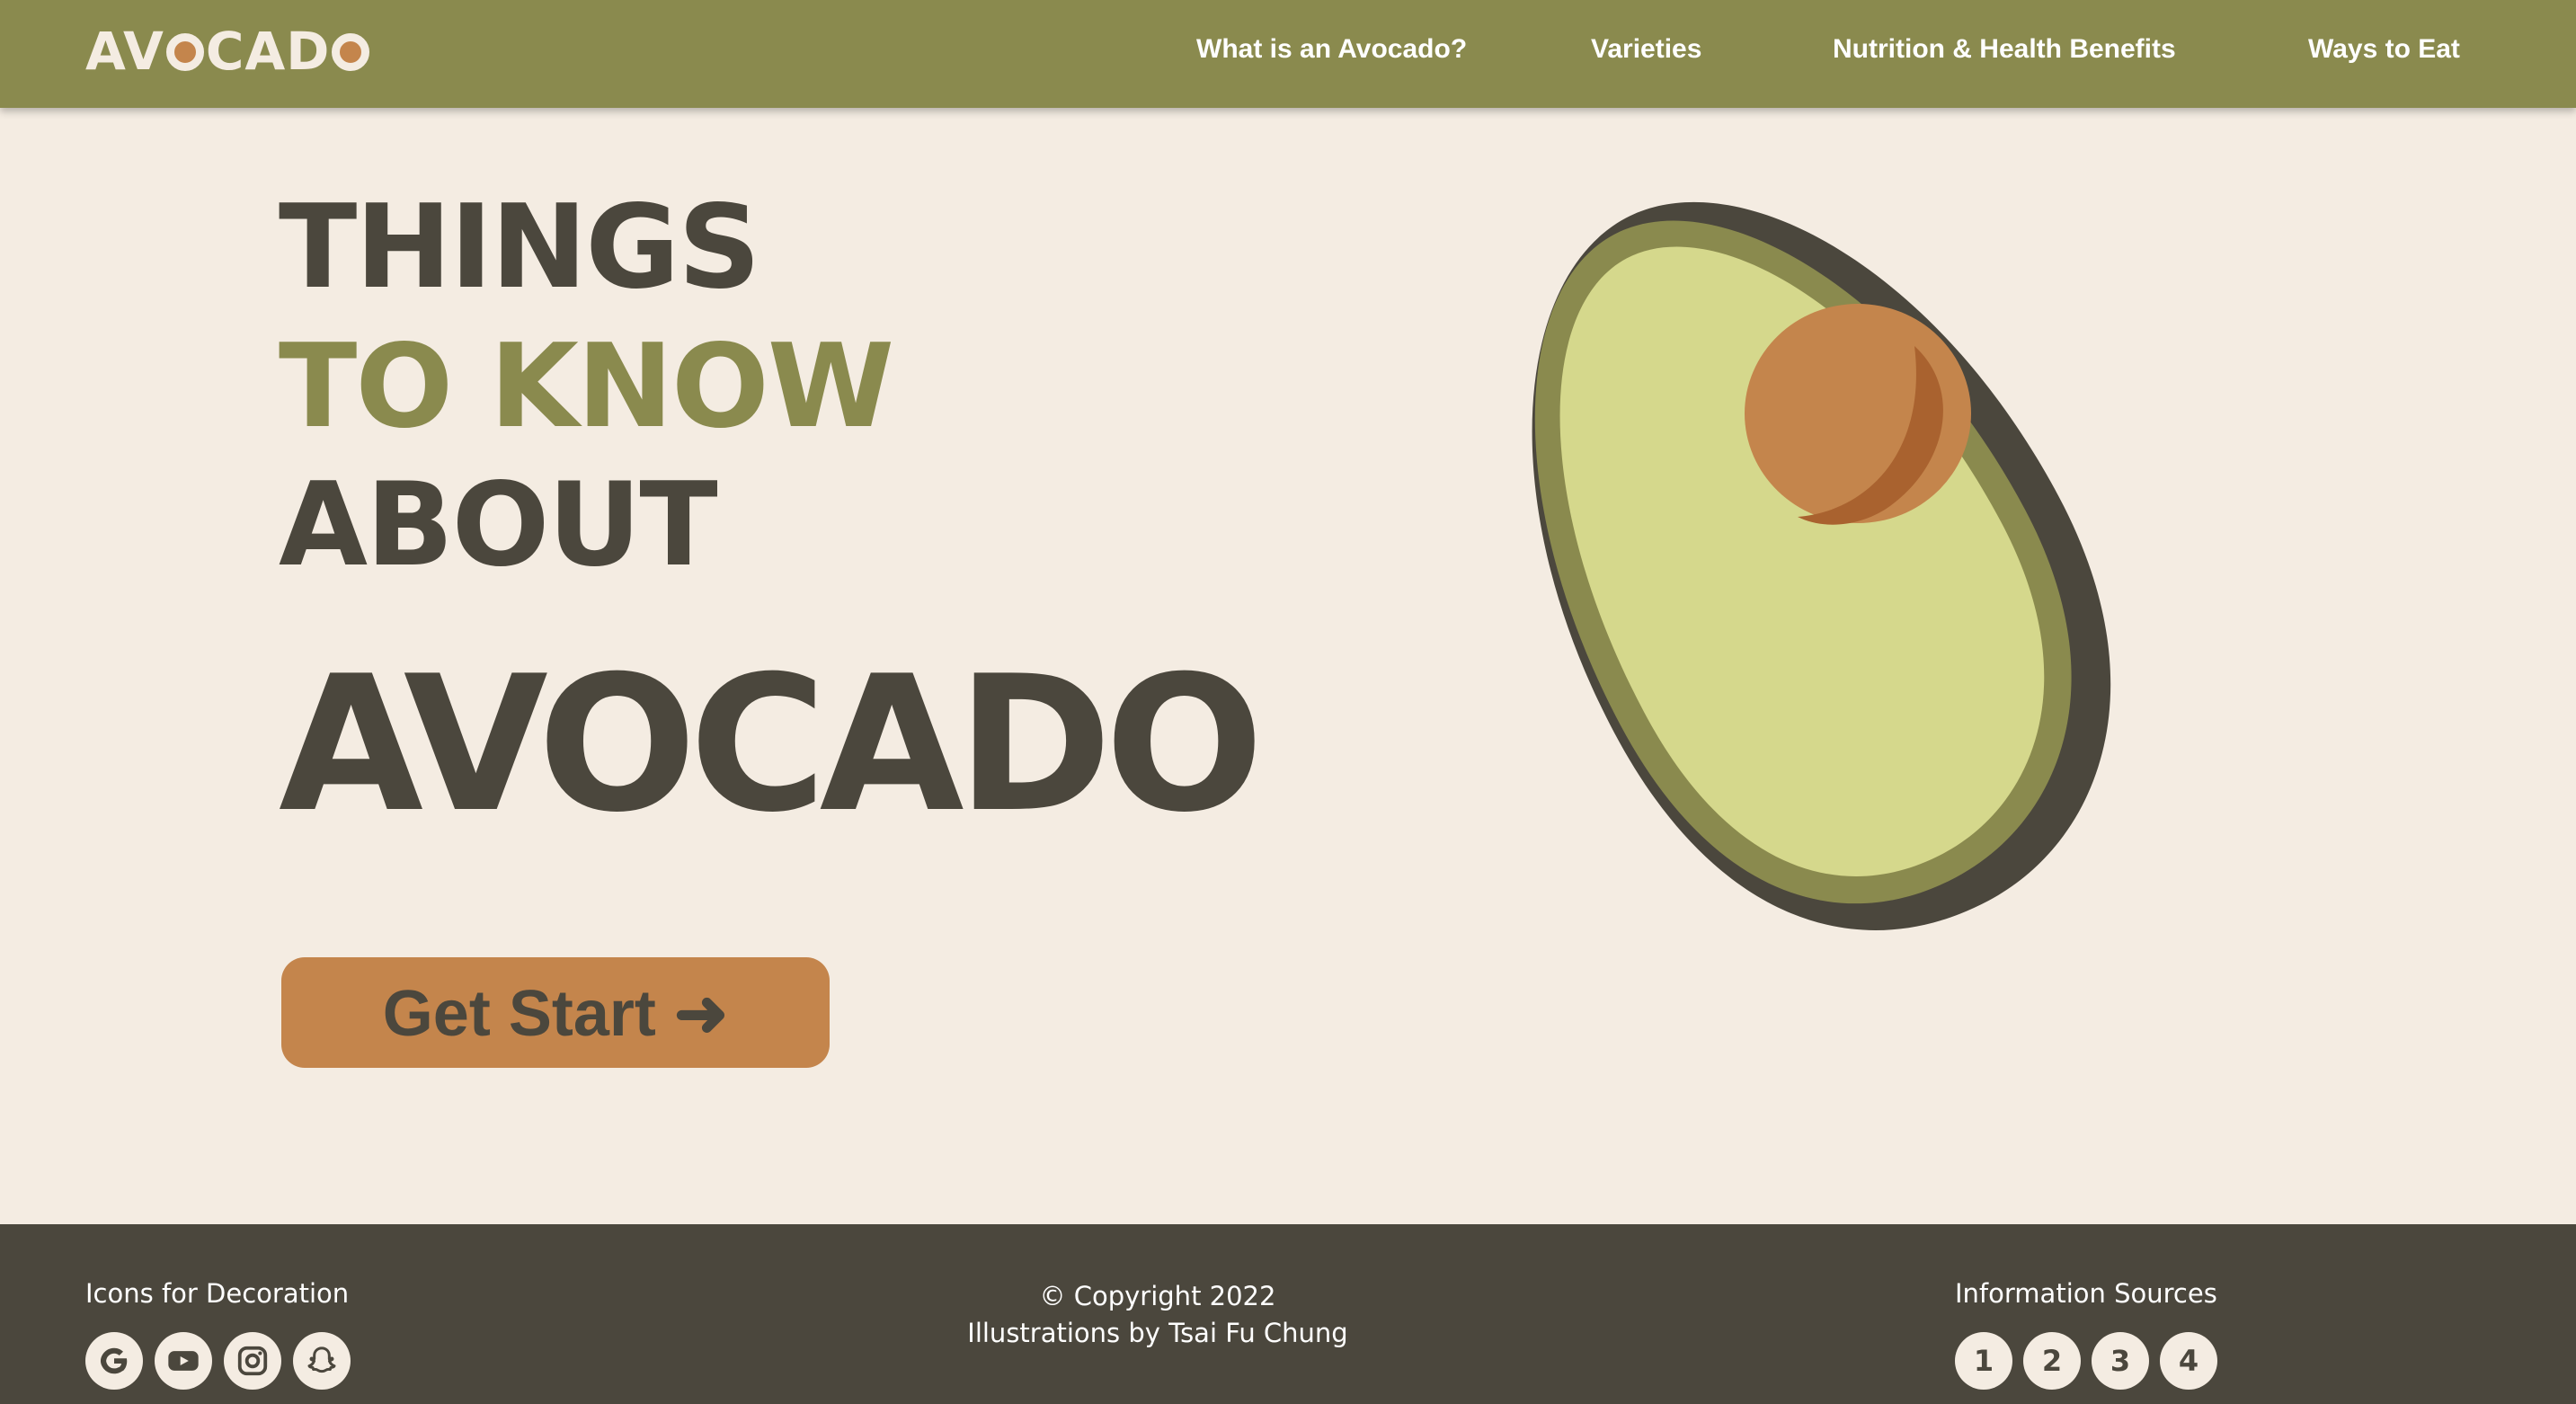 The width and height of the screenshot is (2576, 1404). What do you see at coordinates (1821, 565) in the screenshot?
I see `avocado-illustration` at bounding box center [1821, 565].